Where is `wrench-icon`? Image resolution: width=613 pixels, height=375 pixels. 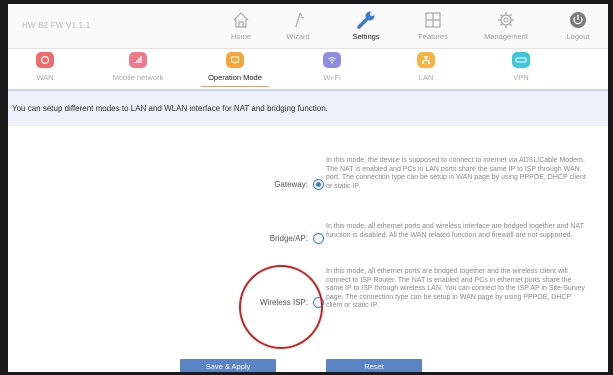
wrench-icon is located at coordinates (366, 20).